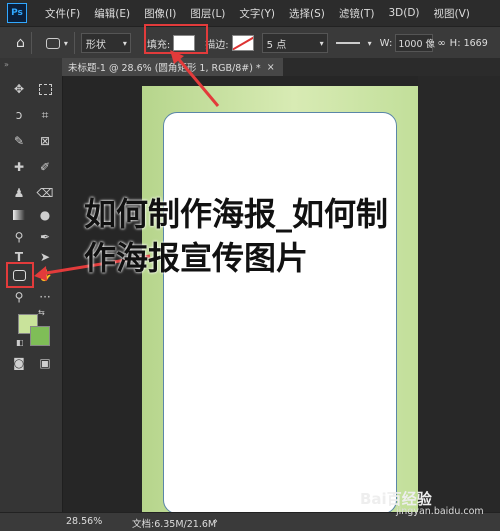  I want to click on baidu-url: jingyan.baidu.com, so click(440, 511).